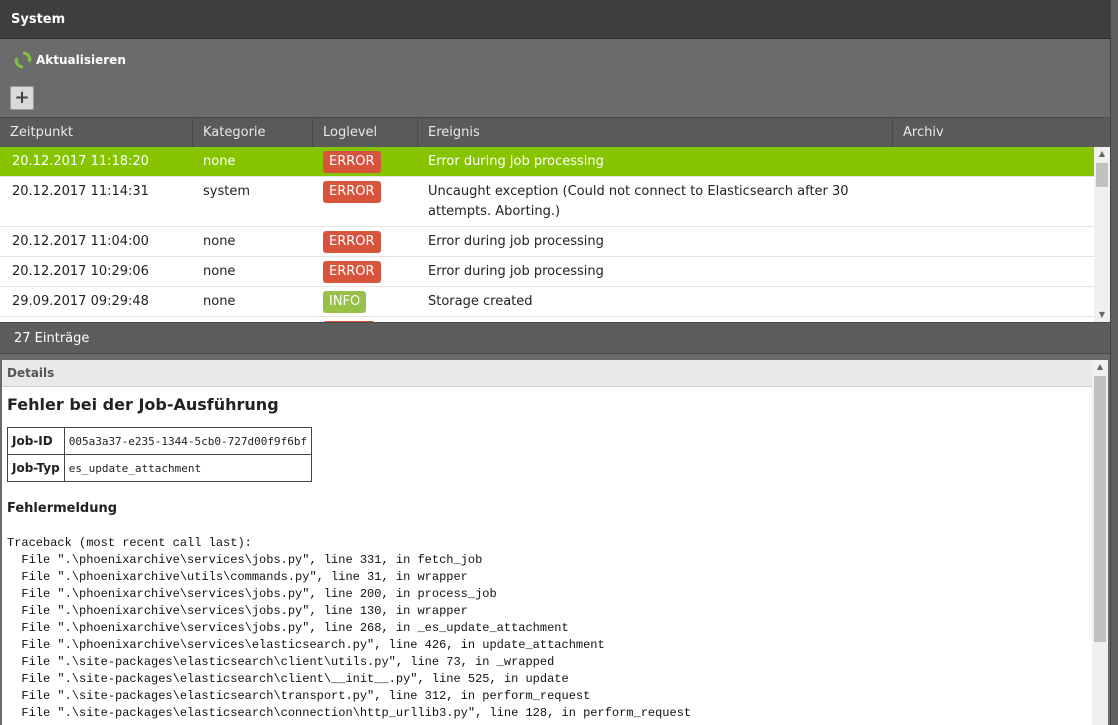 Image resolution: width=1118 pixels, height=725 pixels. What do you see at coordinates (1001, 133) in the screenshot?
I see `column-header-archiv: Archiv` at bounding box center [1001, 133].